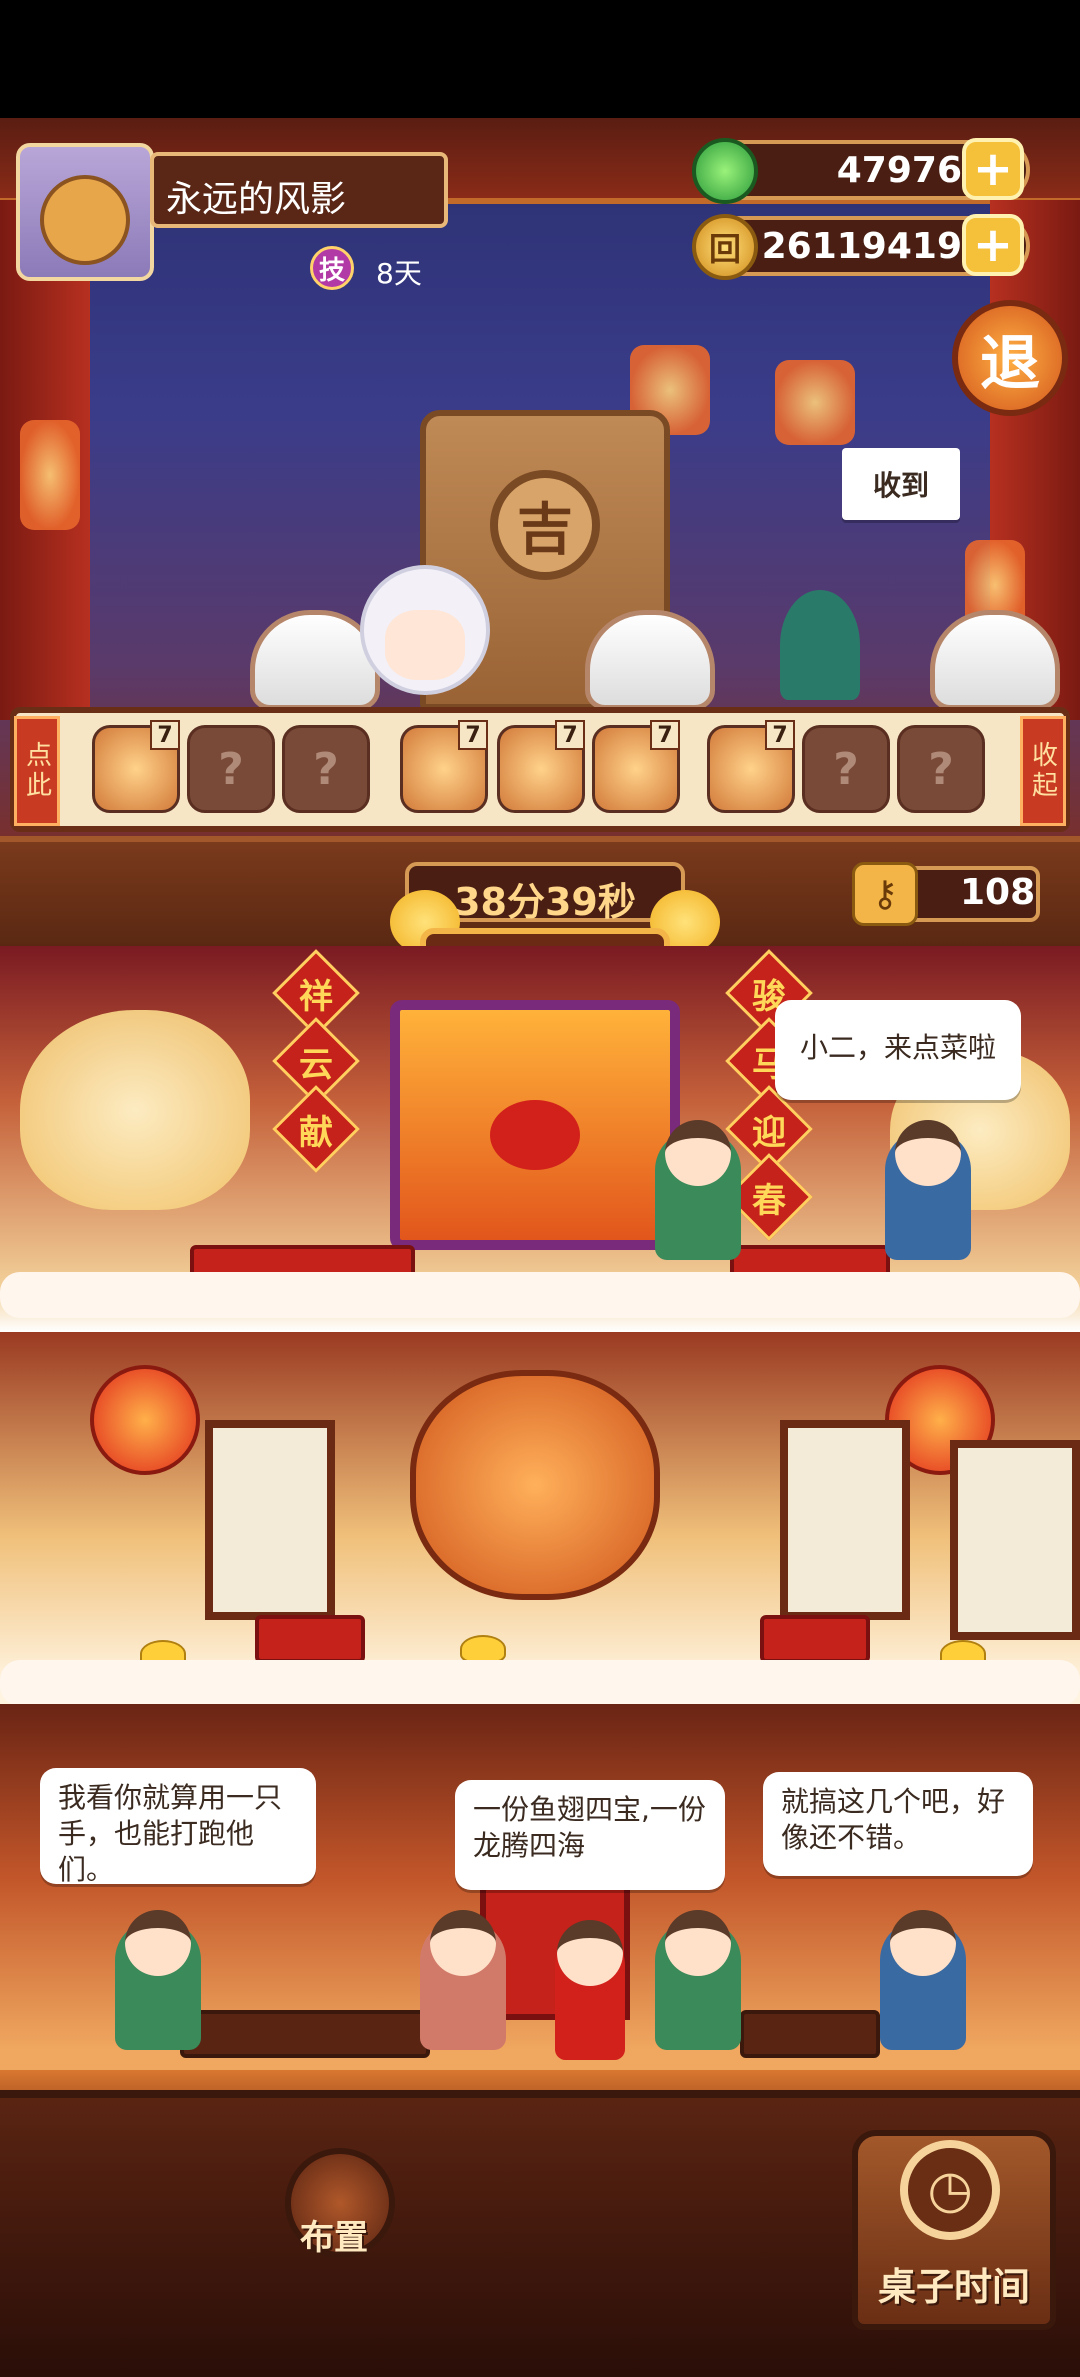 Image resolution: width=1080 pixels, height=2377 pixels. I want to click on dish-bar-expand: 点此, so click(37, 771).